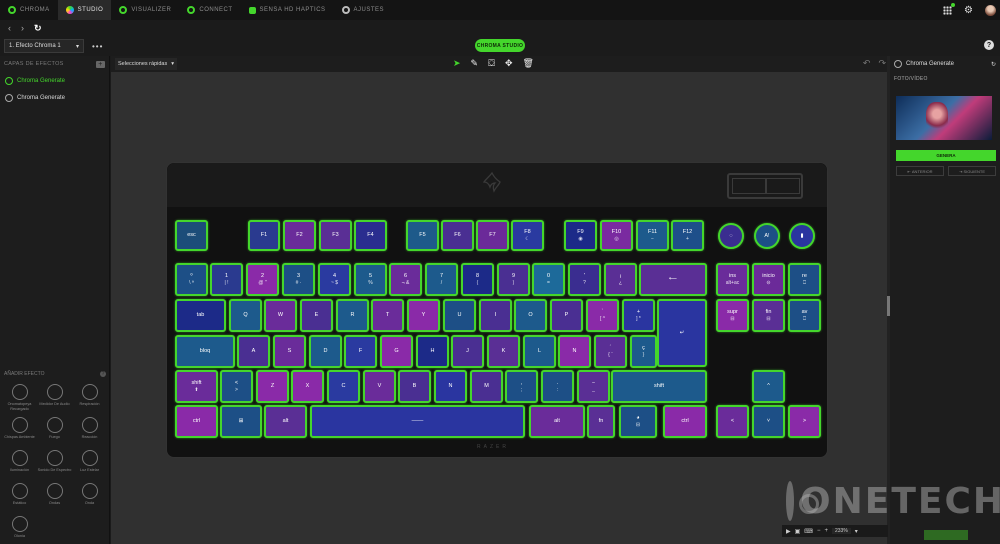 The width and height of the screenshot is (1000, 544). What do you see at coordinates (22, 28) in the screenshot?
I see `forward-arrow-icon: ›` at bounding box center [22, 28].